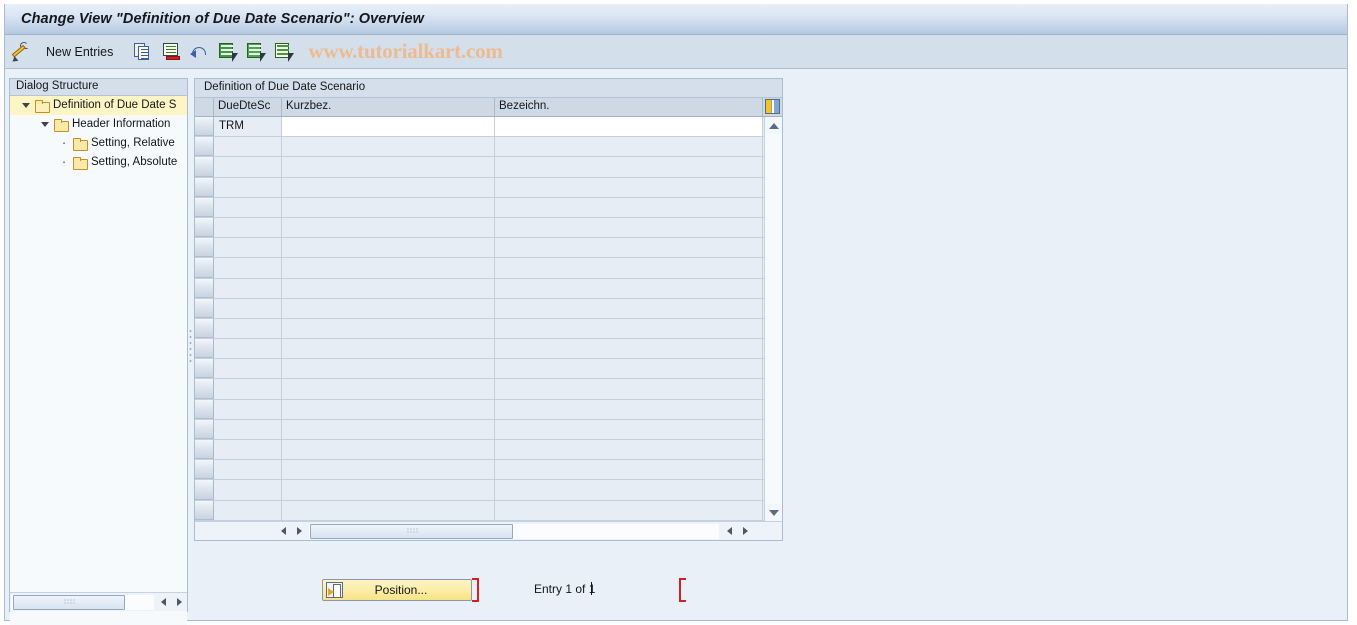  What do you see at coordinates (256, 52) in the screenshot?
I see `deselect-all-button` at bounding box center [256, 52].